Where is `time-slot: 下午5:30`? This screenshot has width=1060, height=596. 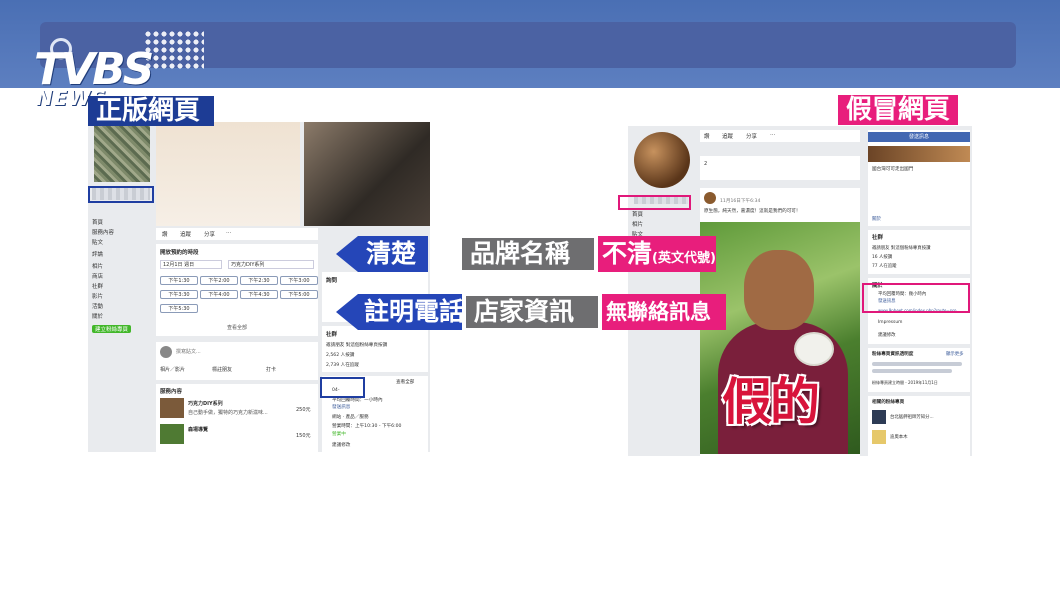
time-slot: 下午5:30 is located at coordinates (179, 308).